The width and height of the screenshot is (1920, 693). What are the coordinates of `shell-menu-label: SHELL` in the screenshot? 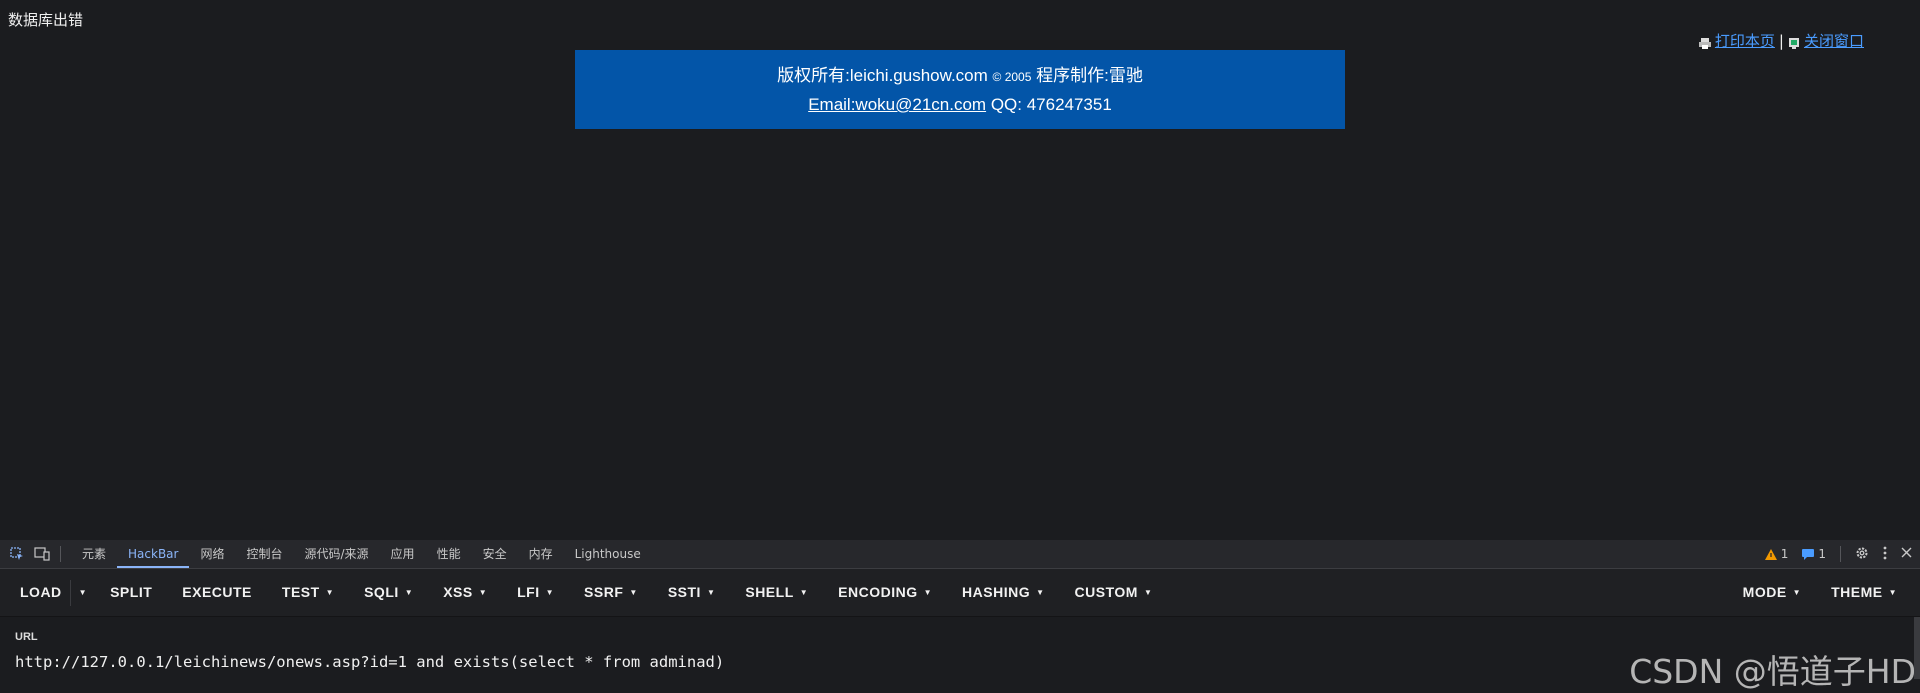 It's located at (769, 592).